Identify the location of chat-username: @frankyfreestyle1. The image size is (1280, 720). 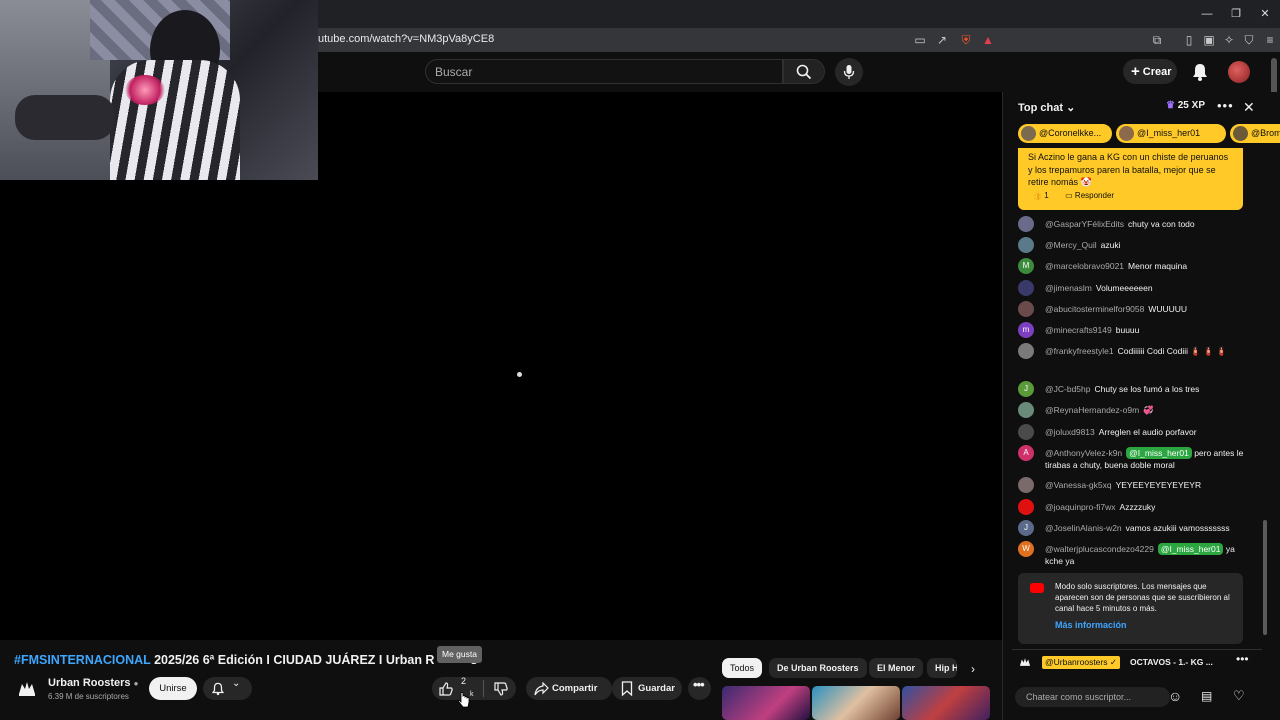
(1079, 351).